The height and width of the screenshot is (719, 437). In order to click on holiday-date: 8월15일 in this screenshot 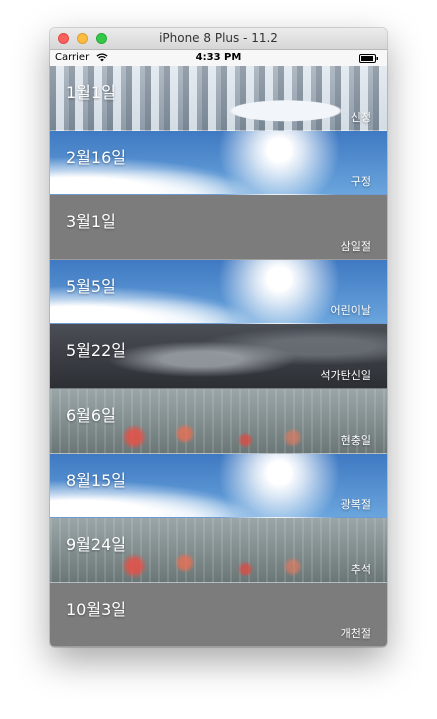, I will do `click(96, 480)`.